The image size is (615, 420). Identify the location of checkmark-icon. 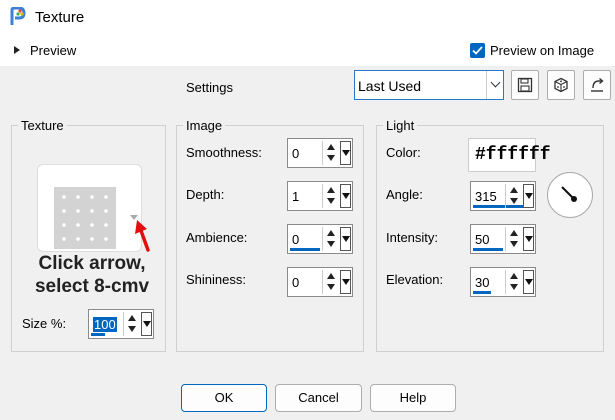
(477, 50).